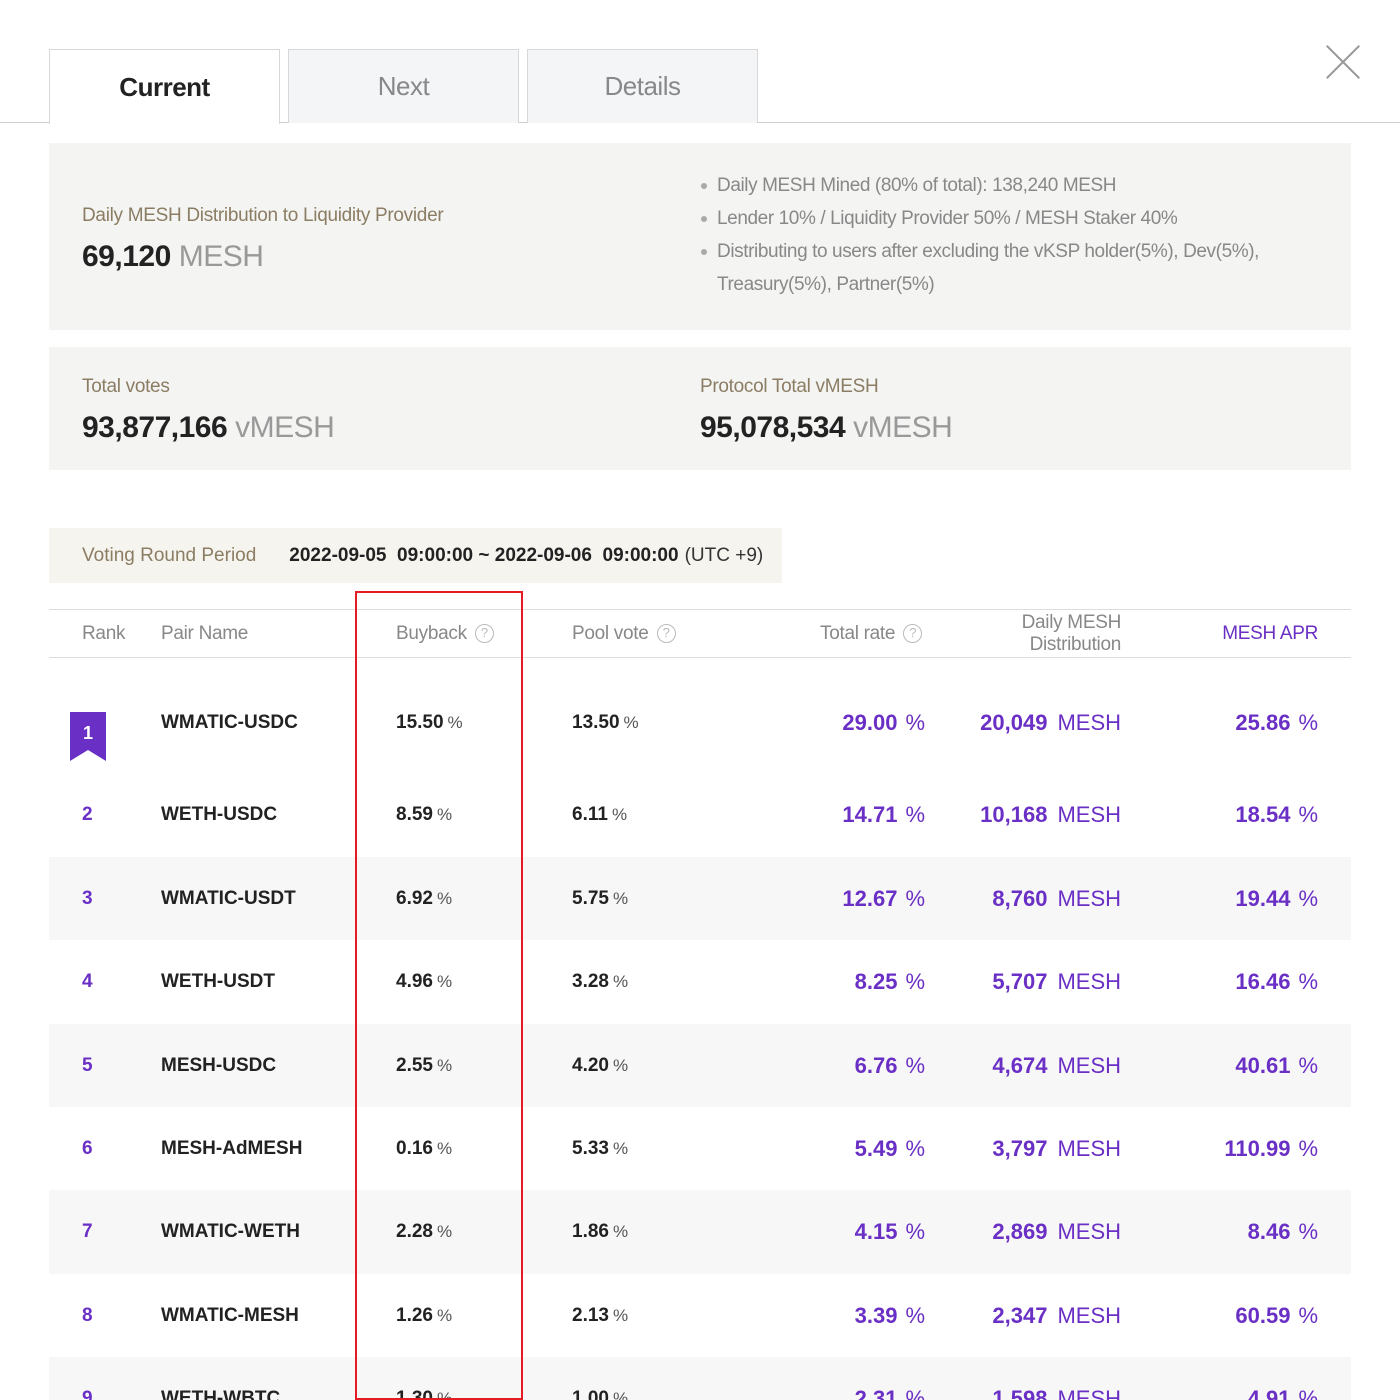  I want to click on distribution-number: 4,674, so click(1020, 1065).